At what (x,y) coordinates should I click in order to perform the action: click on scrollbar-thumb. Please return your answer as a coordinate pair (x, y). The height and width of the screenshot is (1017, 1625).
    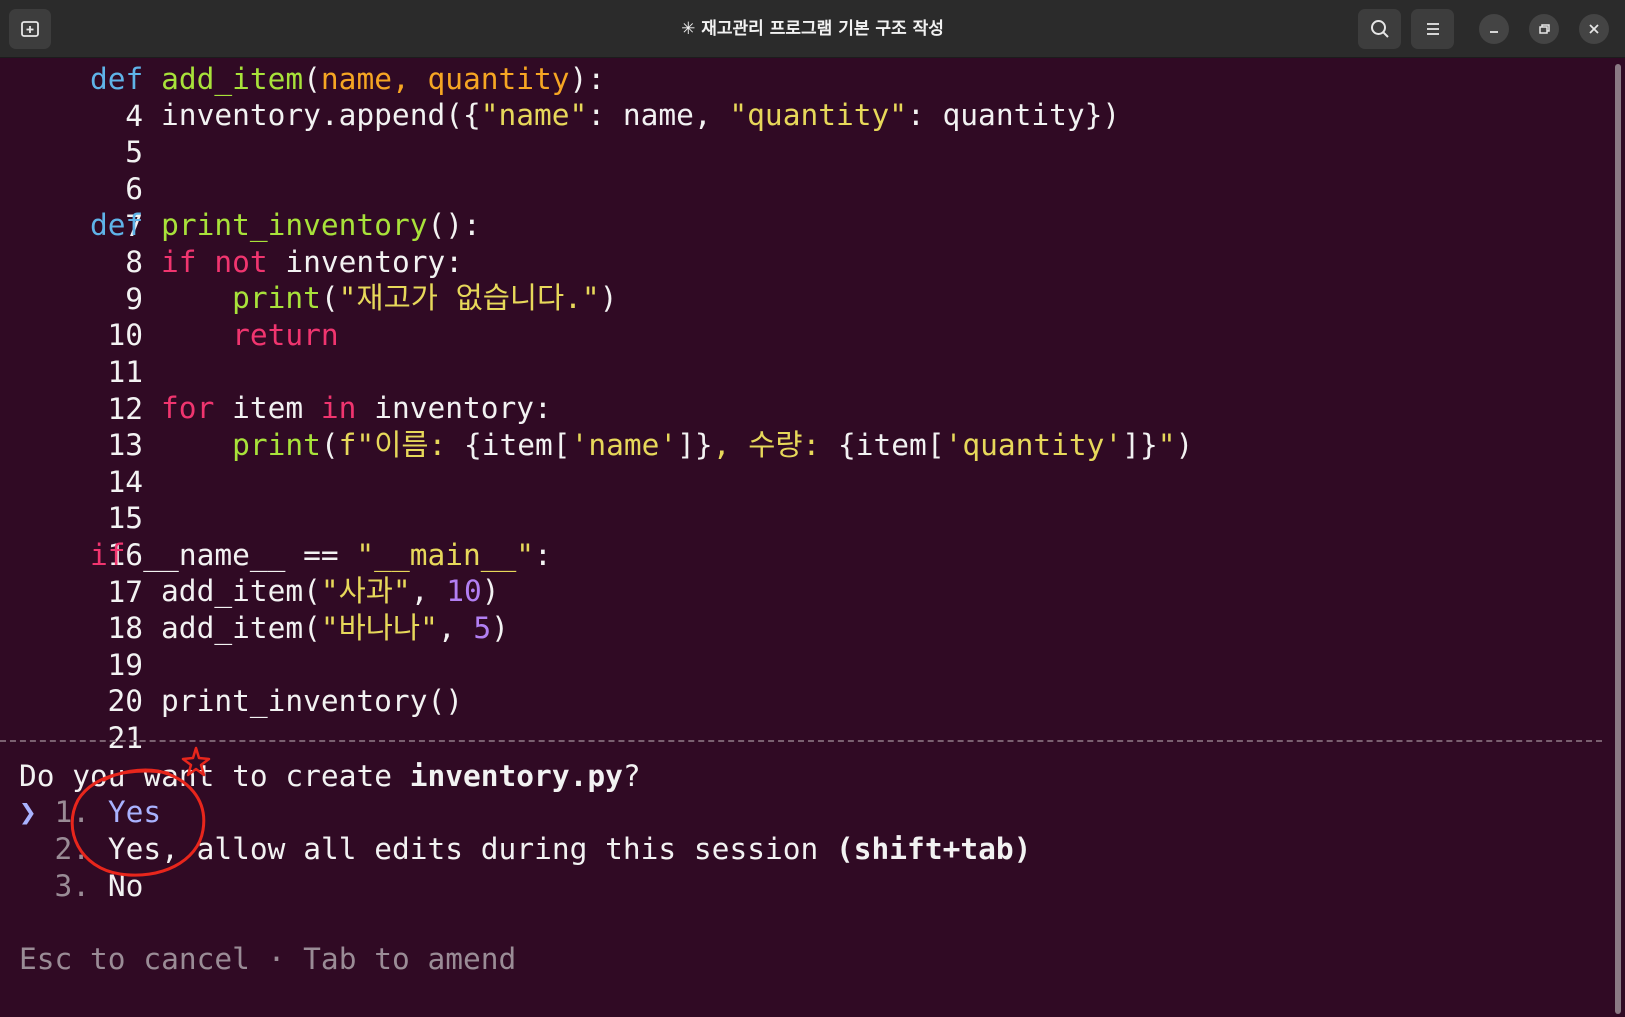
    Looking at the image, I should click on (1618, 539).